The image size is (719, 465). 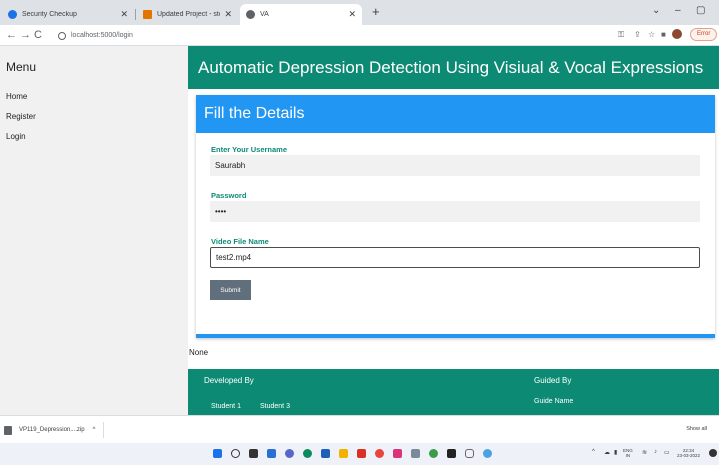 I want to click on video-file-label: Video File Name, so click(x=240, y=241).